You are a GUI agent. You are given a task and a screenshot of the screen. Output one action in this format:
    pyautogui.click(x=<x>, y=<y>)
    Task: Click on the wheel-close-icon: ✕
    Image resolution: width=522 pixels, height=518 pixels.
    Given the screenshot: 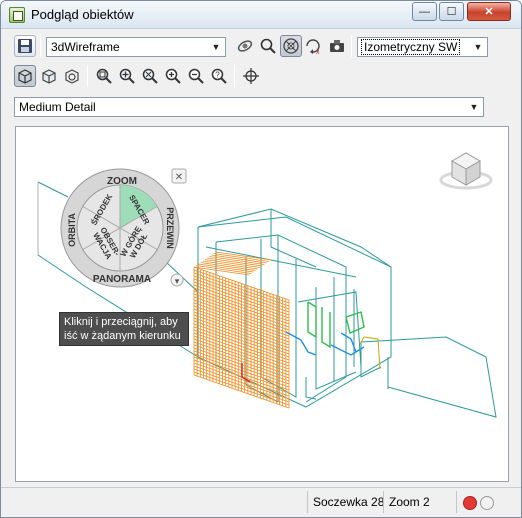 What is the action you would take?
    pyautogui.click(x=179, y=177)
    